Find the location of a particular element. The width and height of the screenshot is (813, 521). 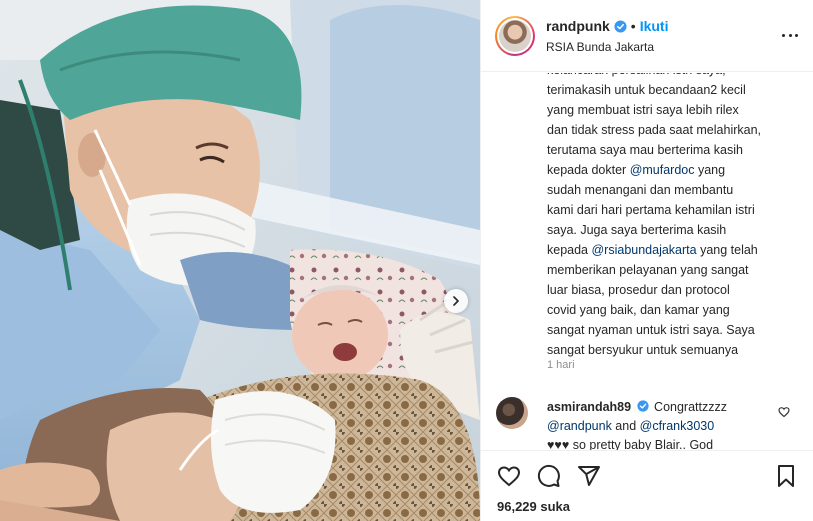

comment-like-heart-icon is located at coordinates (784, 412).